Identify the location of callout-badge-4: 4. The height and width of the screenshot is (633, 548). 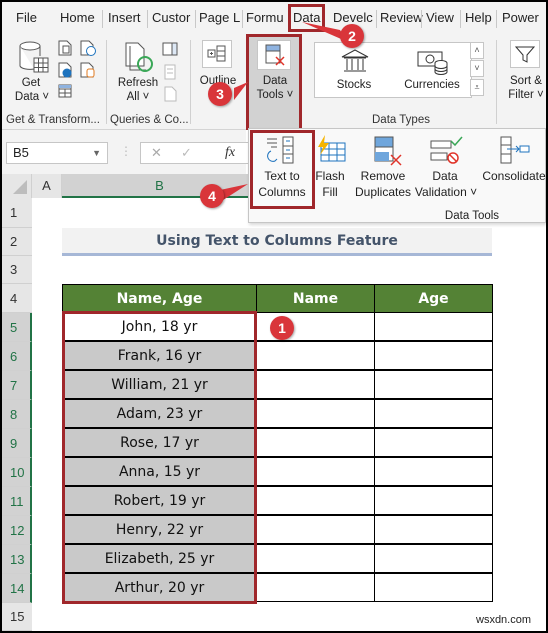
(212, 196).